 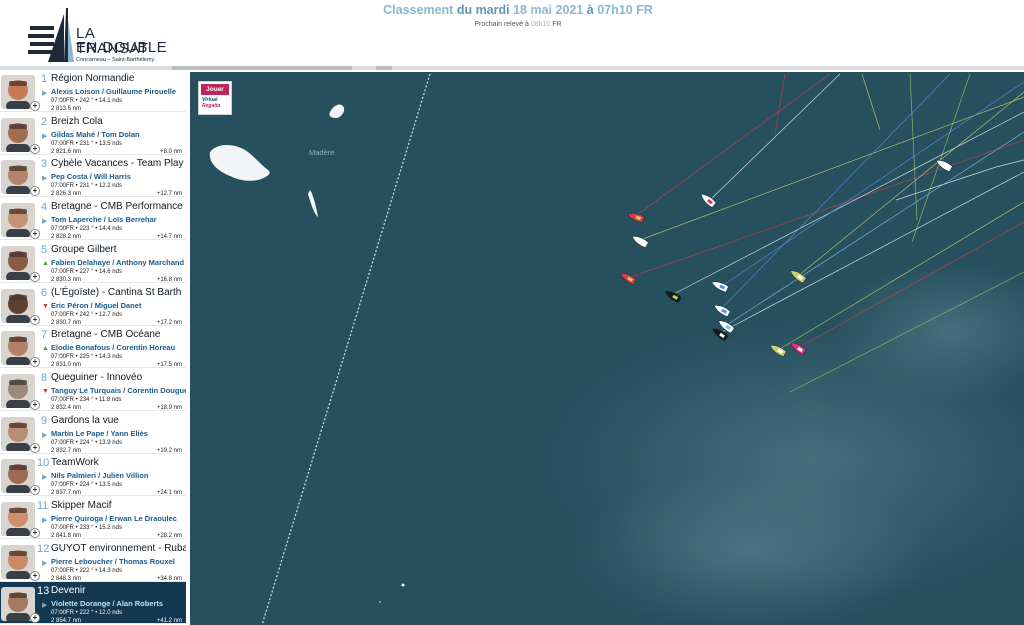 What do you see at coordinates (66, 408) in the screenshot?
I see `distance-to-finish: 2 832.4 nm` at bounding box center [66, 408].